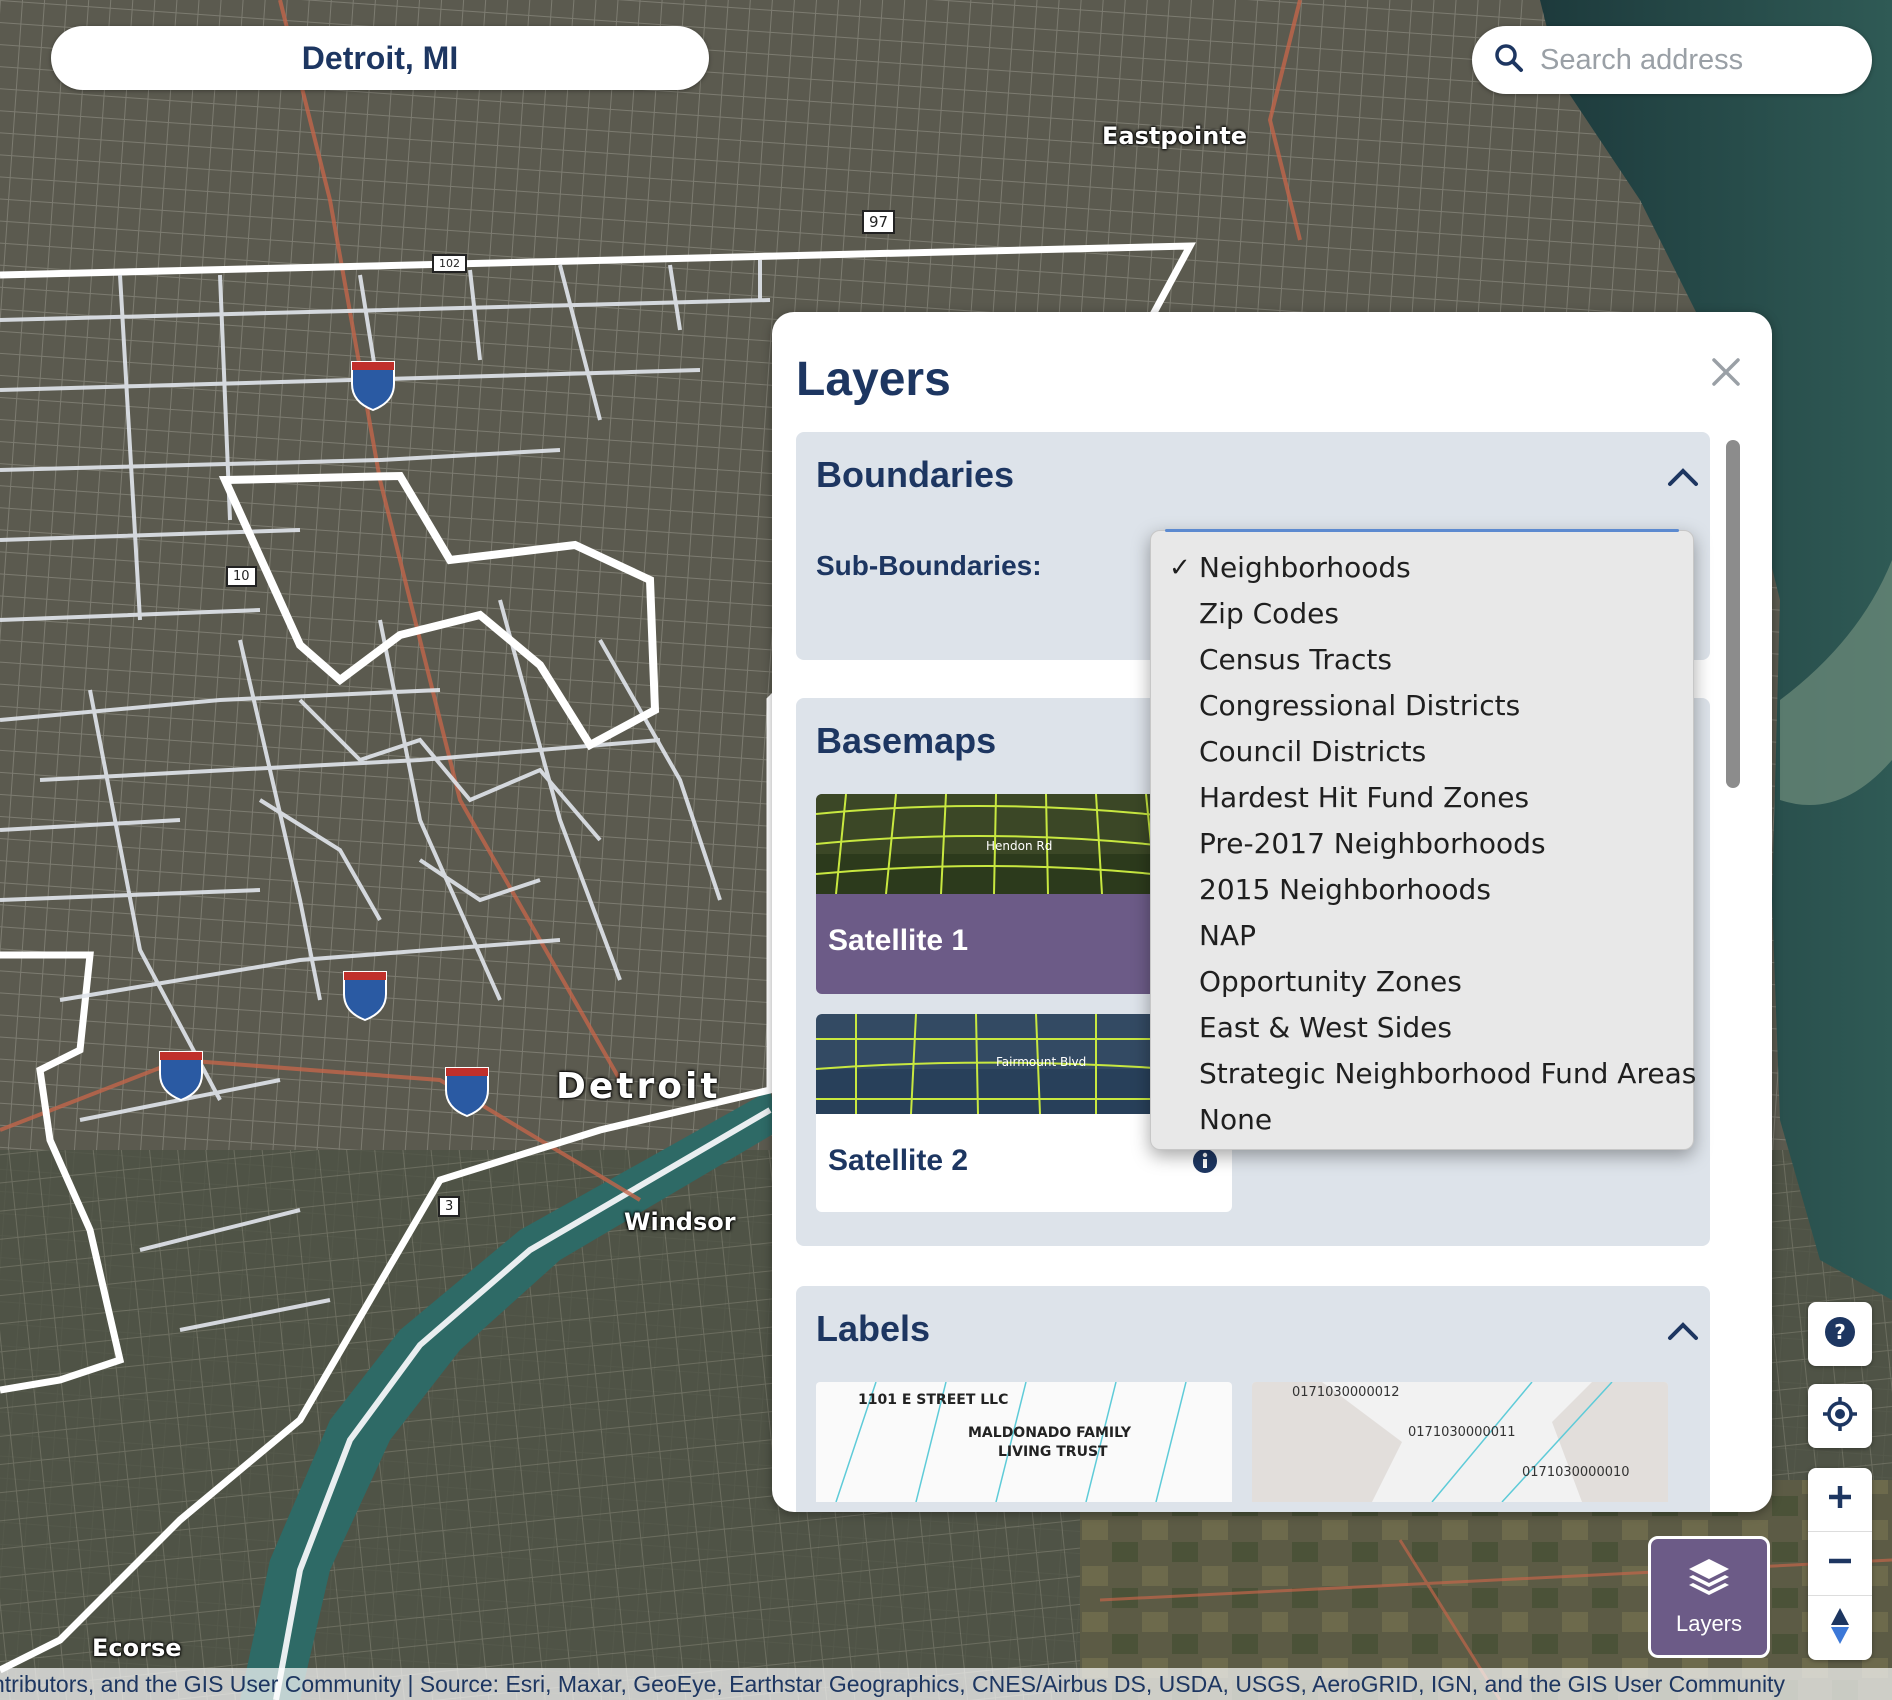 The width and height of the screenshot is (1892, 1700). Describe the element at coordinates (680, 1222) in the screenshot. I see `place-label-windsor: Windsor` at that location.